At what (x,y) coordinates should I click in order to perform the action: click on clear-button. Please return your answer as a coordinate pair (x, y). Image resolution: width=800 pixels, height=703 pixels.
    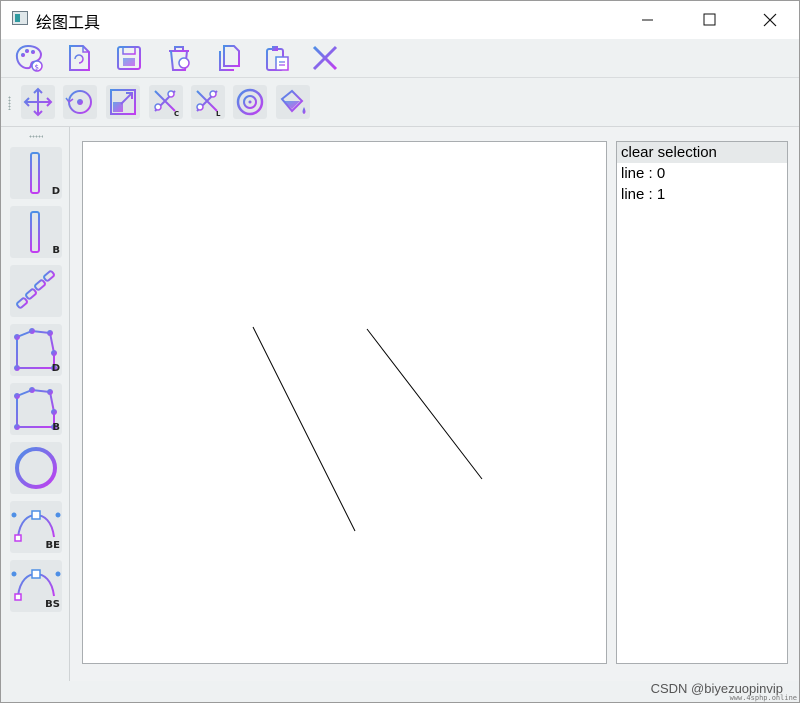
    Looking at the image, I should click on (325, 58).